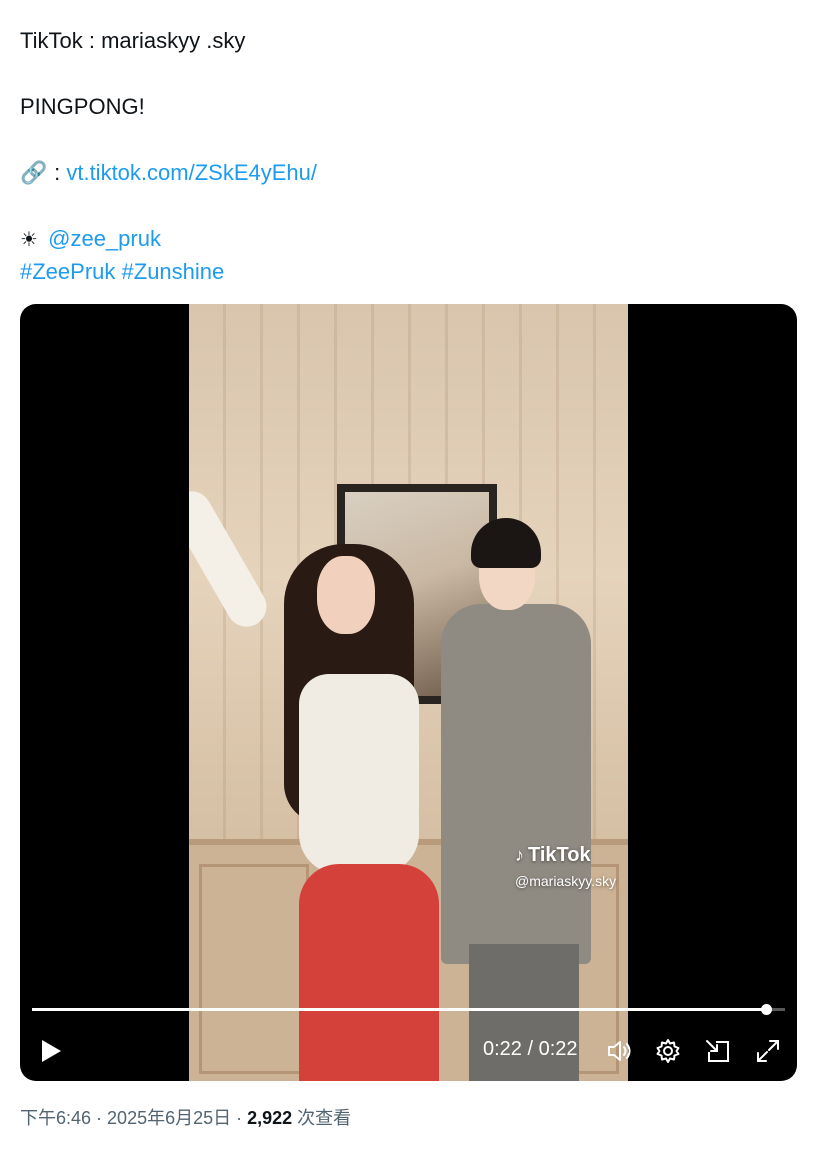  I want to click on fullscreen-button, so click(768, 1051).